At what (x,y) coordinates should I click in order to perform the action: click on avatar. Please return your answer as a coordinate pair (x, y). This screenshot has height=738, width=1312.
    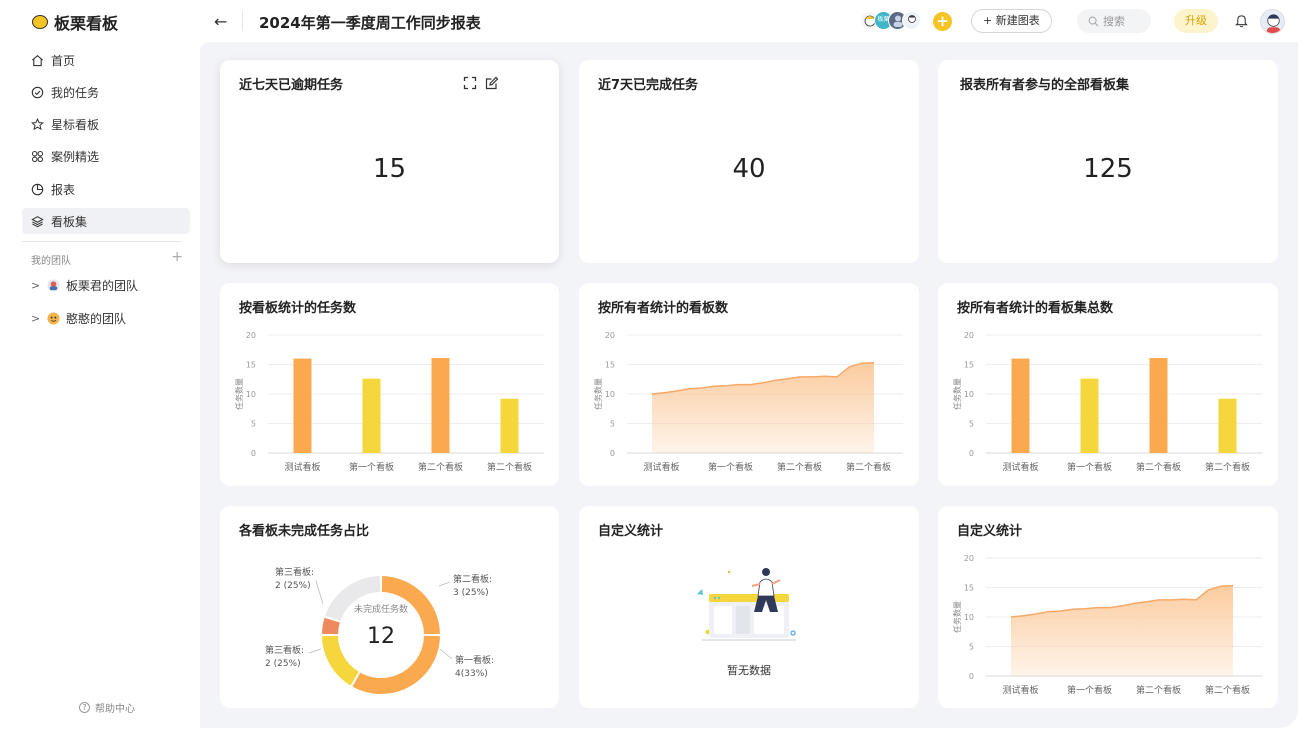
    Looking at the image, I should click on (911, 20).